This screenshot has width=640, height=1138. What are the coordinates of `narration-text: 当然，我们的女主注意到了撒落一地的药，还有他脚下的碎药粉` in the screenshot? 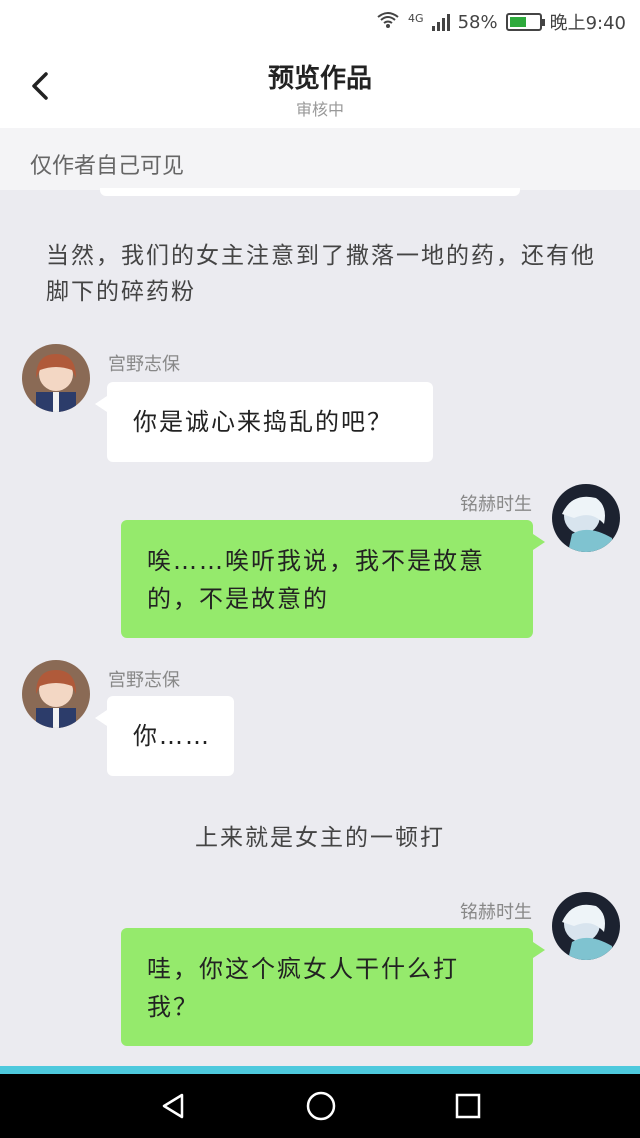 It's located at (321, 274).